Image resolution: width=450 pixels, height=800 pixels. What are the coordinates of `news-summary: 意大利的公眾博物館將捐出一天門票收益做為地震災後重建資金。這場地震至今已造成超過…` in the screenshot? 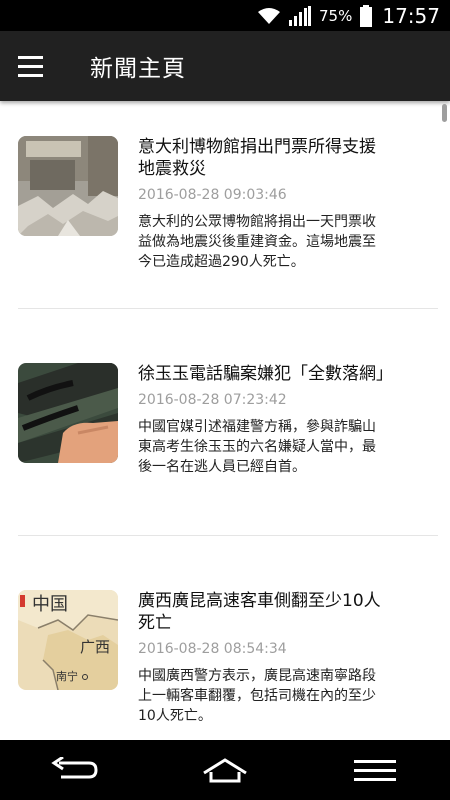 It's located at (257, 242).